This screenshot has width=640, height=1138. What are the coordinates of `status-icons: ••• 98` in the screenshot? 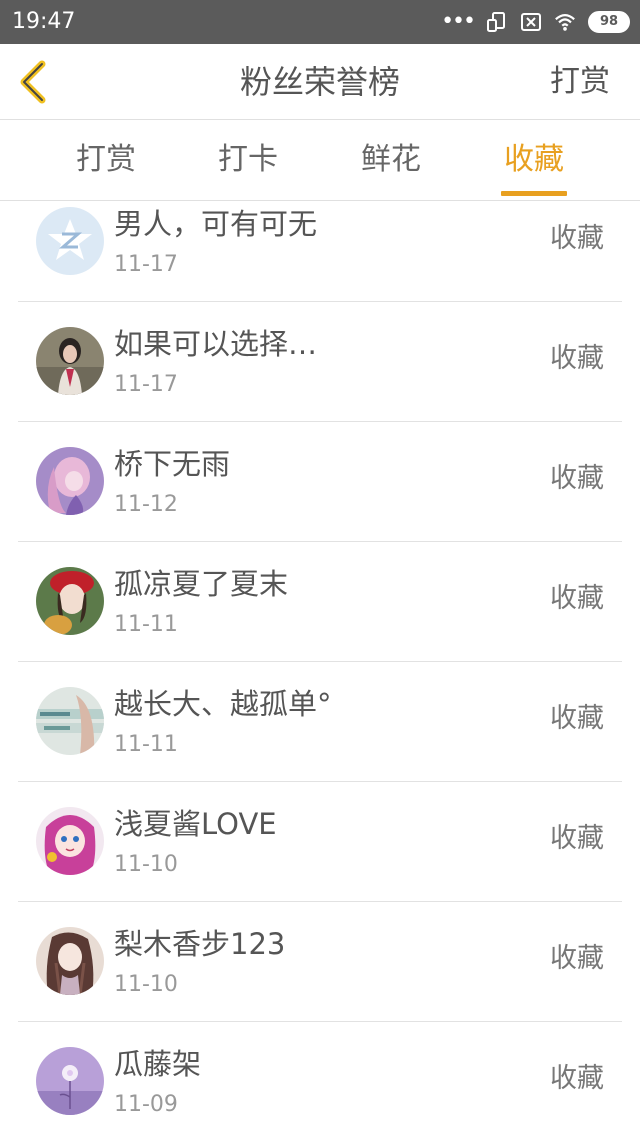 It's located at (535, 22).